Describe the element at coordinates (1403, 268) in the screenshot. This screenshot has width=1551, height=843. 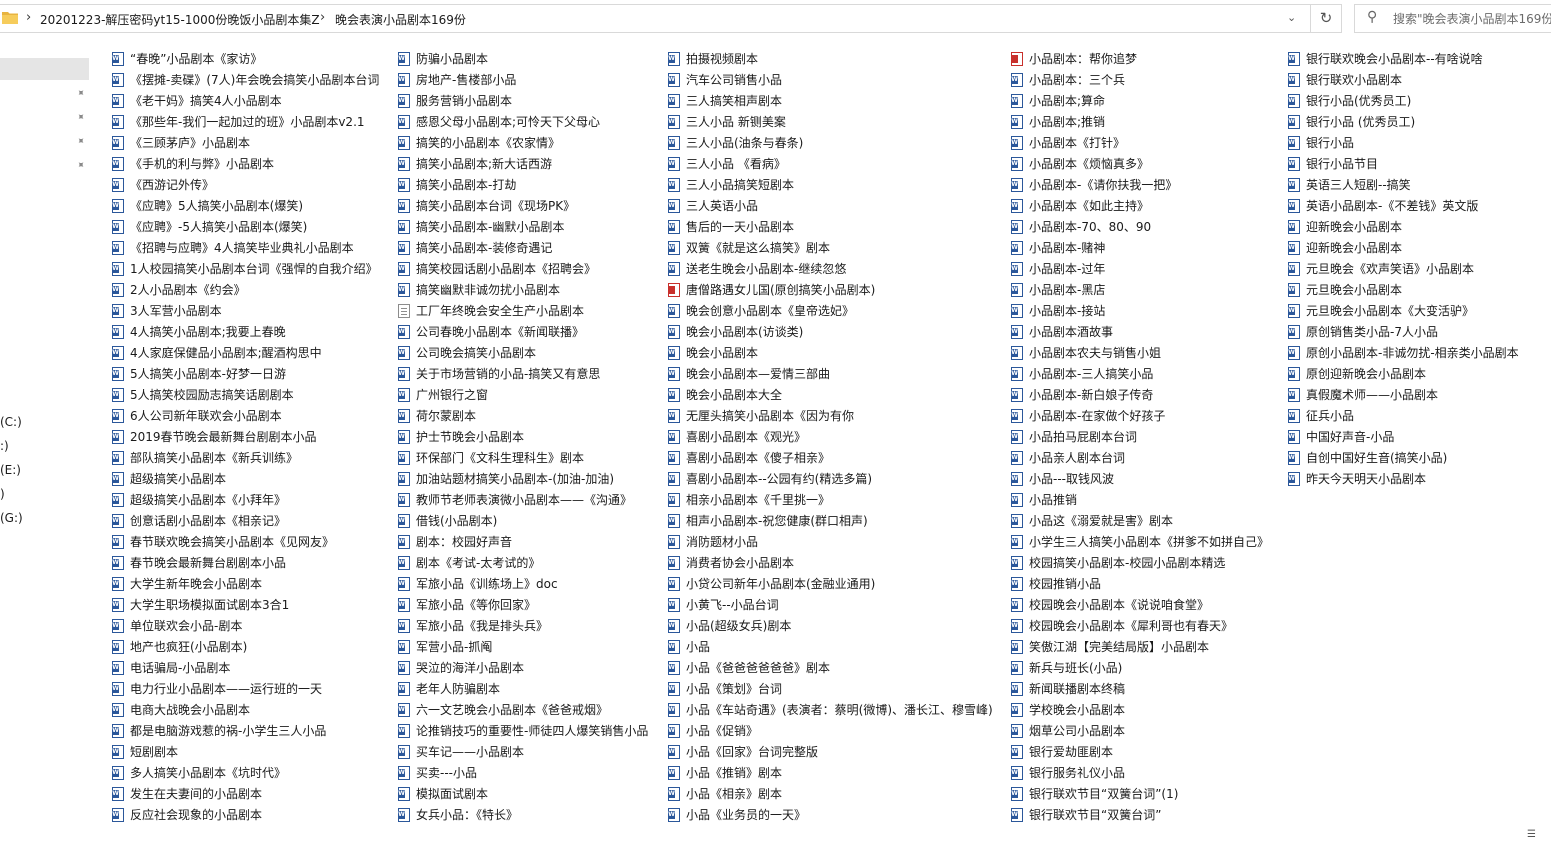
I see `file-item: 元旦晚会《欢声笑语》小品剧本` at that location.